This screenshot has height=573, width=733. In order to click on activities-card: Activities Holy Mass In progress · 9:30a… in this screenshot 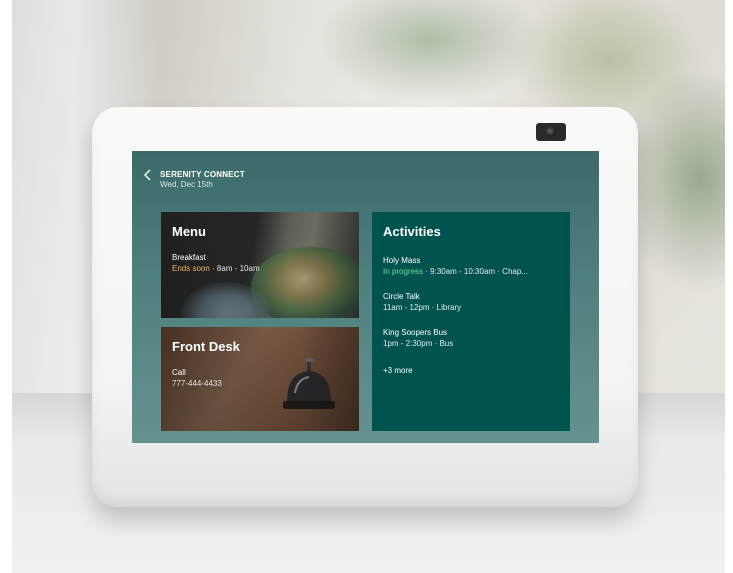, I will do `click(471, 321)`.